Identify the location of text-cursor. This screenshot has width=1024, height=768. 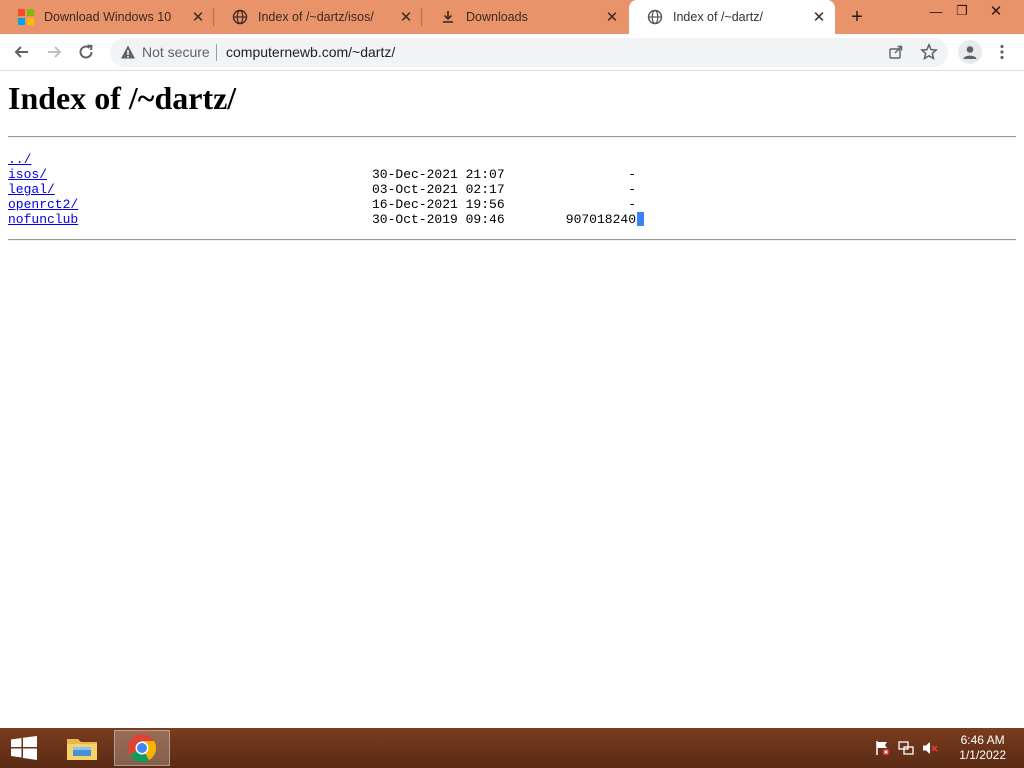
(640, 219).